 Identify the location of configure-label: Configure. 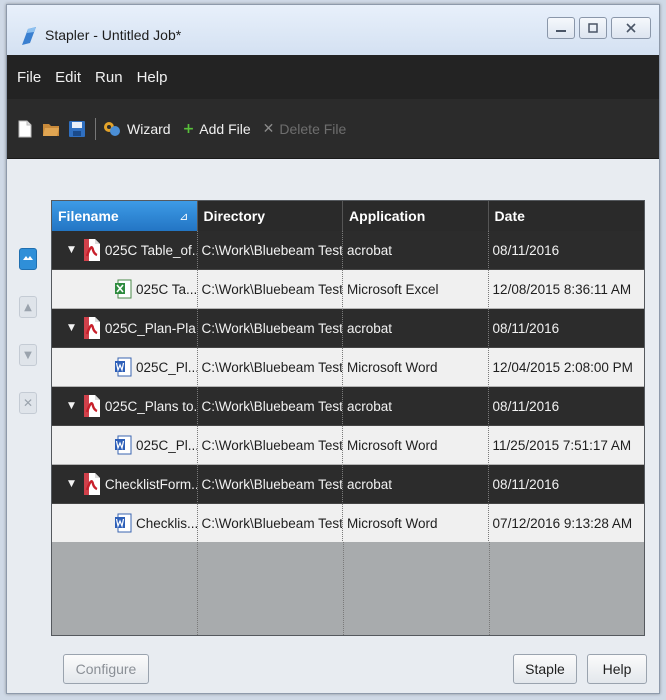
(106, 669).